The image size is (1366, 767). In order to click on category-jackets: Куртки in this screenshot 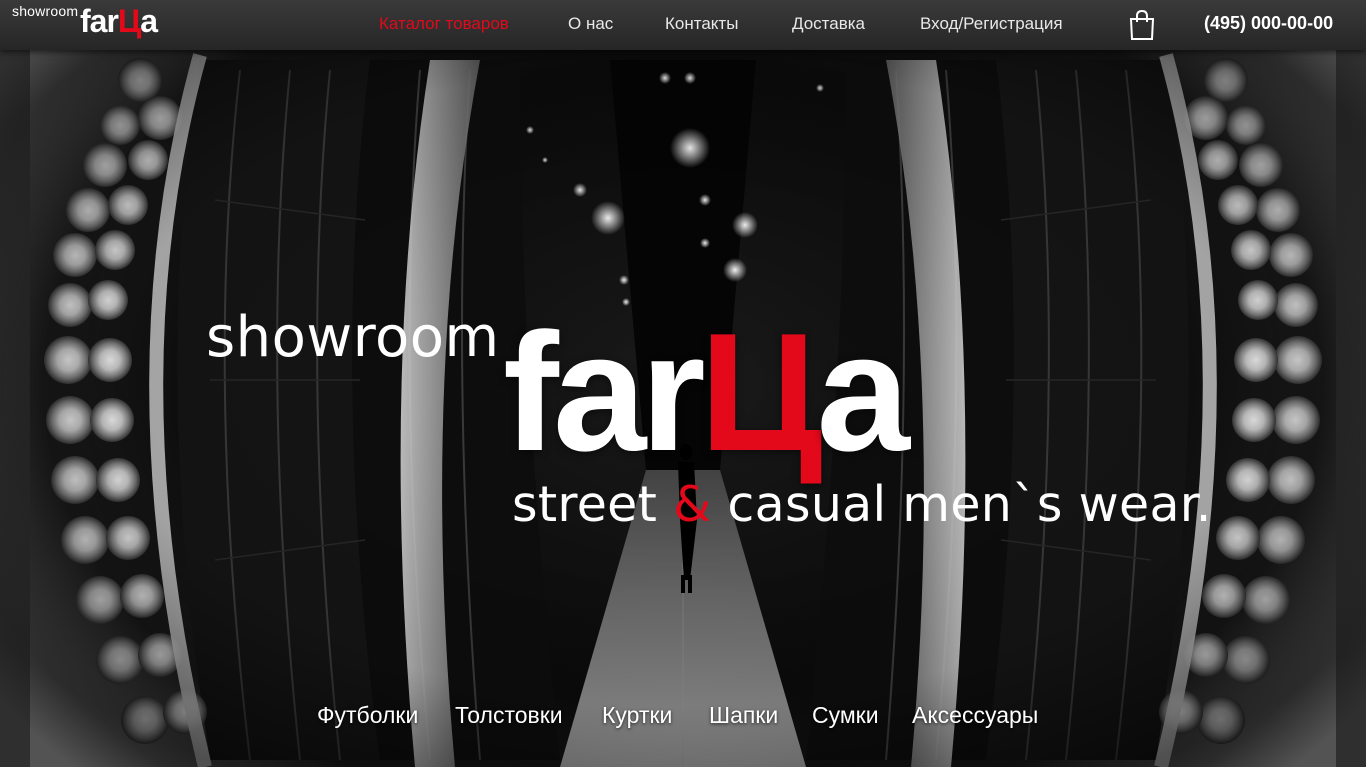, I will do `click(637, 715)`.